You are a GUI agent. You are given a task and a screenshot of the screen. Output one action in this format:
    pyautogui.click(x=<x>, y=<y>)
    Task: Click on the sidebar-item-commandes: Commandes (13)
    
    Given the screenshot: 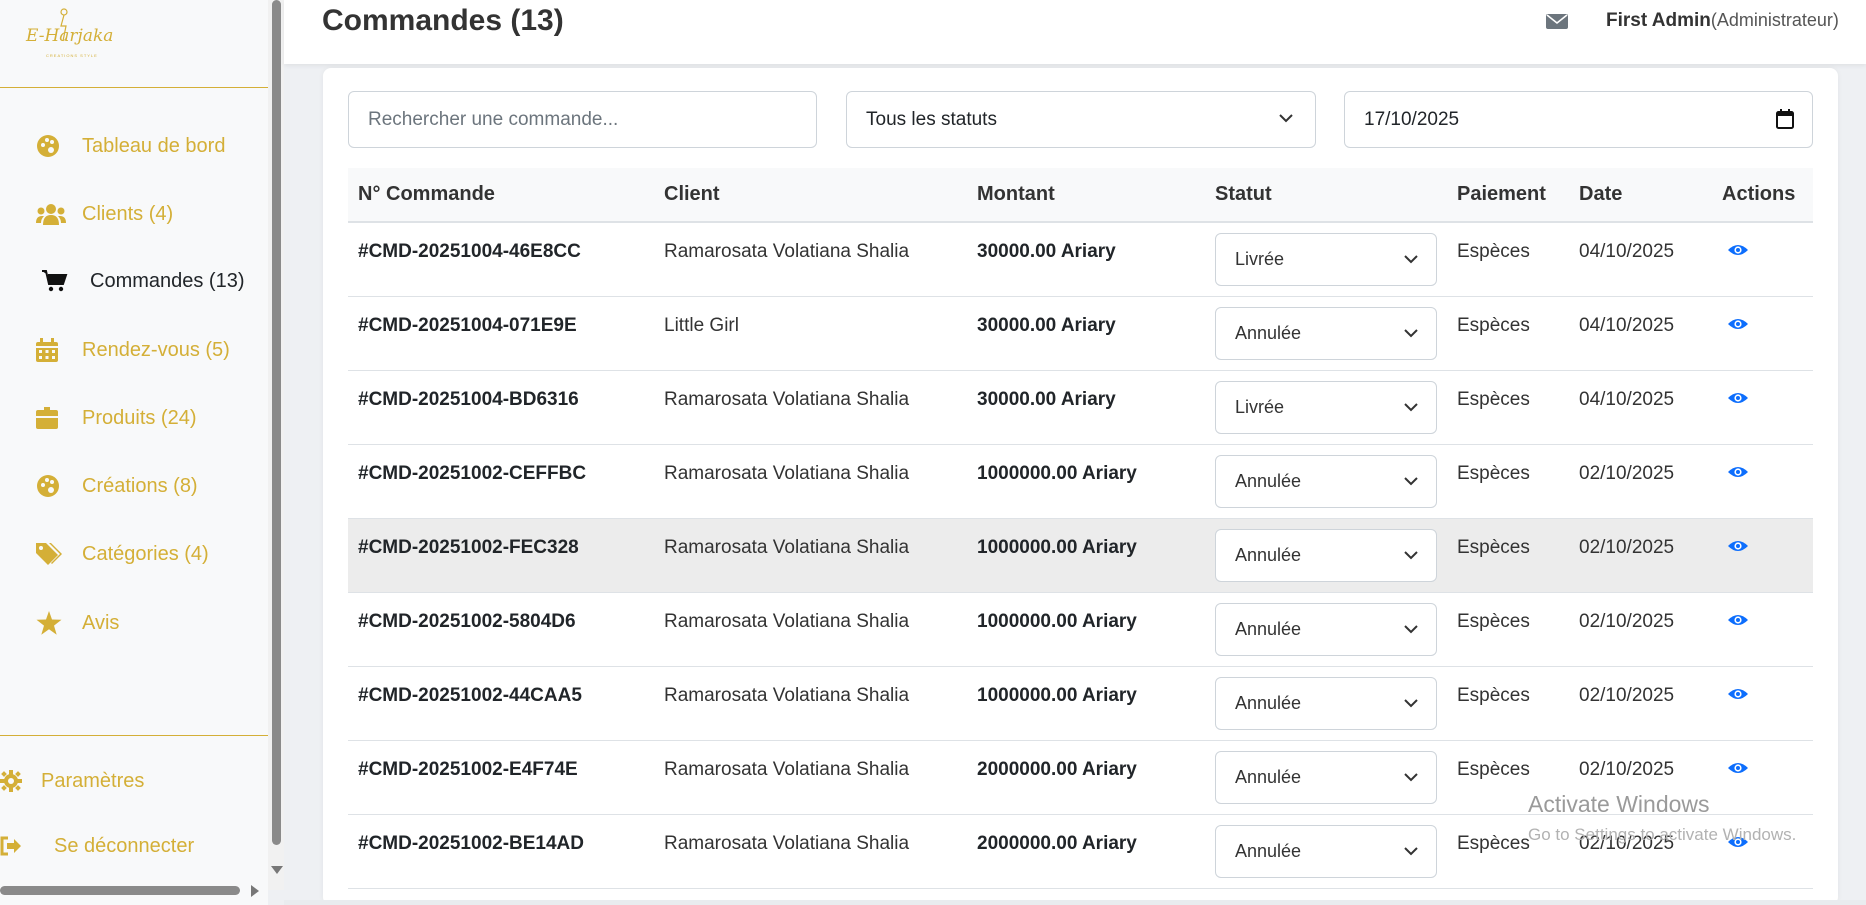 What is the action you would take?
    pyautogui.click(x=143, y=281)
    